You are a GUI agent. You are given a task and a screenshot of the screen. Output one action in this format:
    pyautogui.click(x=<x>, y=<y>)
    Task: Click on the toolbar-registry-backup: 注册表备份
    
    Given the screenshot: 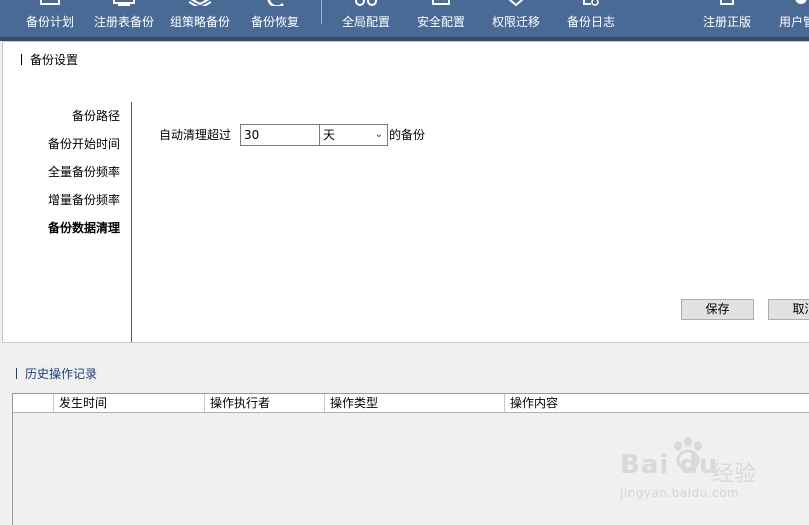 What is the action you would take?
    pyautogui.click(x=124, y=18)
    